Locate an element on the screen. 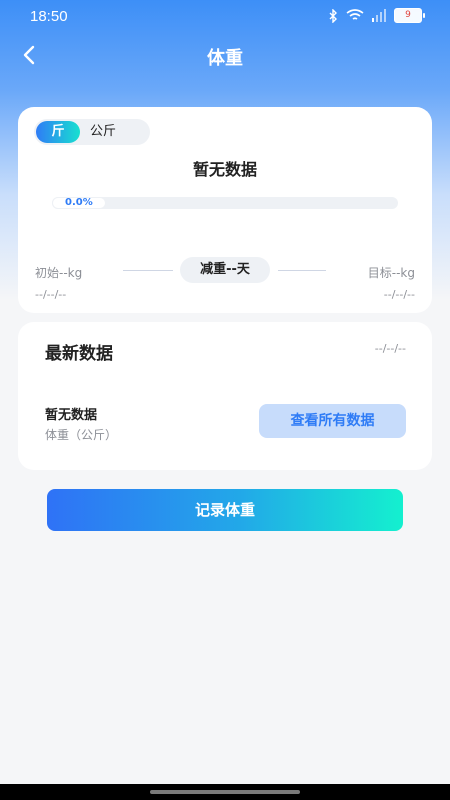  target-date: --/--/-- is located at coordinates (399, 294).